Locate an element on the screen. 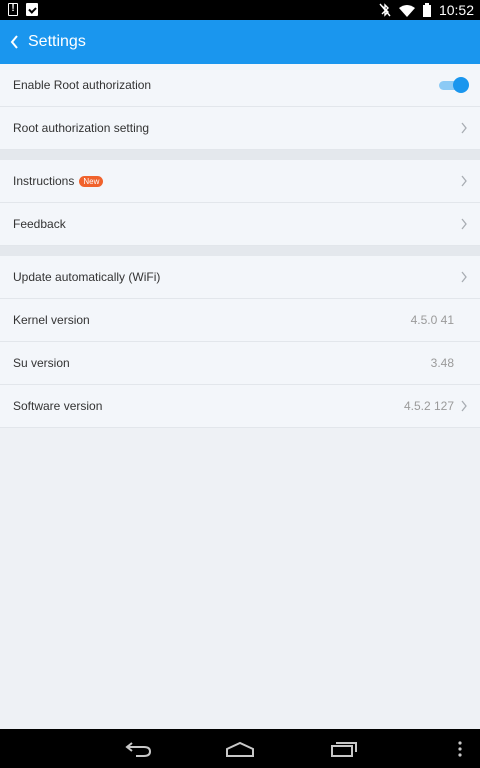 This screenshot has width=480, height=768. row-label: Root authorization setting is located at coordinates (81, 128).